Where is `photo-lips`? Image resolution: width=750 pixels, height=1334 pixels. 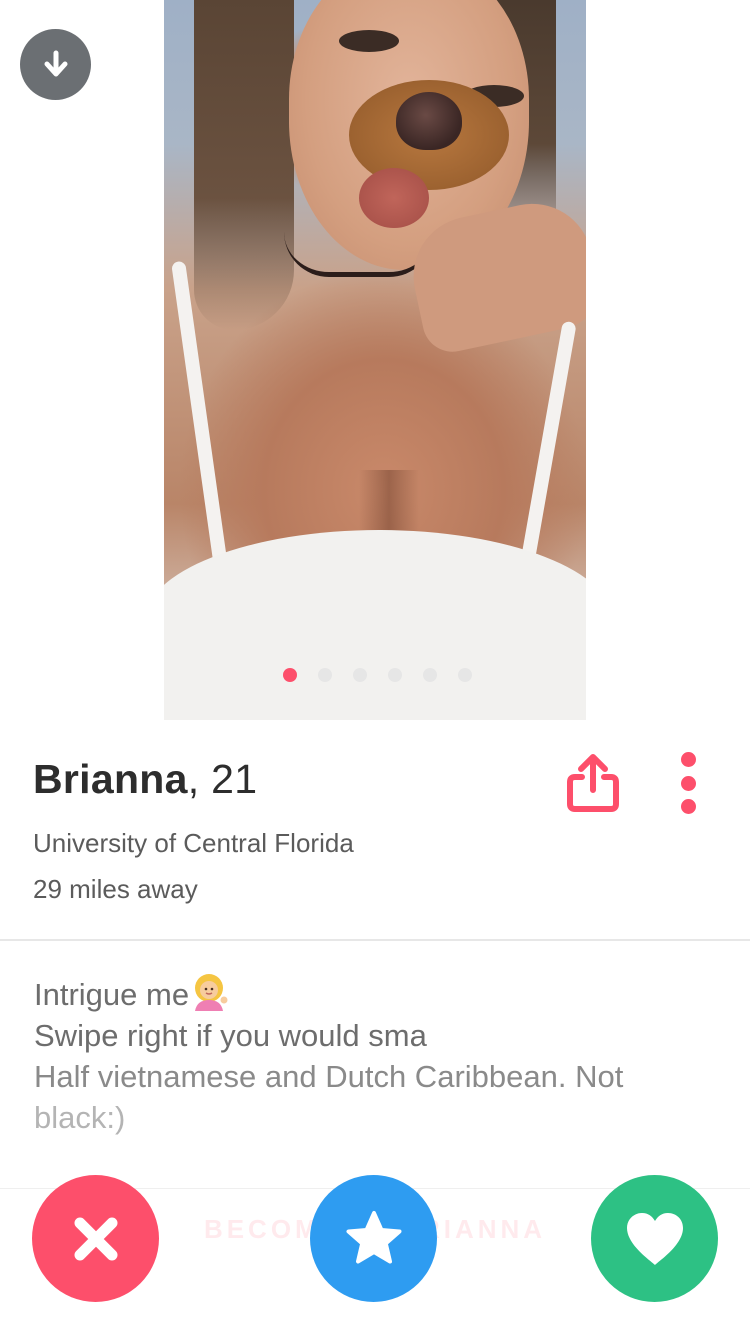
photo-lips is located at coordinates (394, 198).